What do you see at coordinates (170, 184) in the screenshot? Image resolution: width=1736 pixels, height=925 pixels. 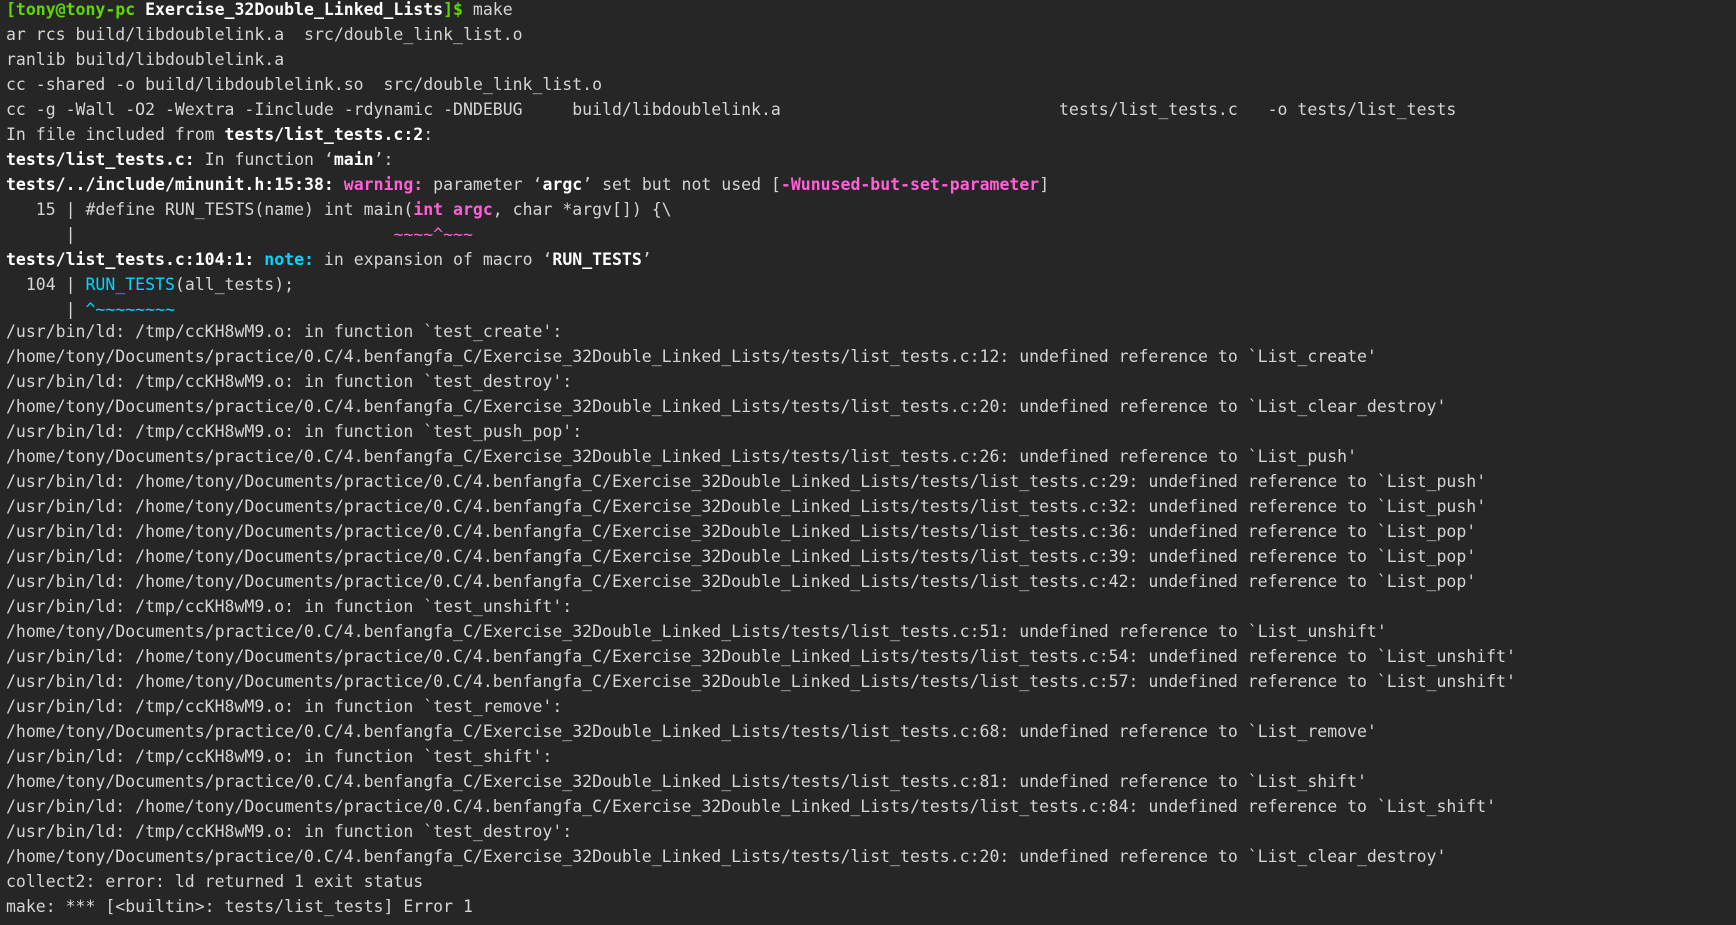 I see `warning-location: tests/../include/minunit.h:15:38:` at bounding box center [170, 184].